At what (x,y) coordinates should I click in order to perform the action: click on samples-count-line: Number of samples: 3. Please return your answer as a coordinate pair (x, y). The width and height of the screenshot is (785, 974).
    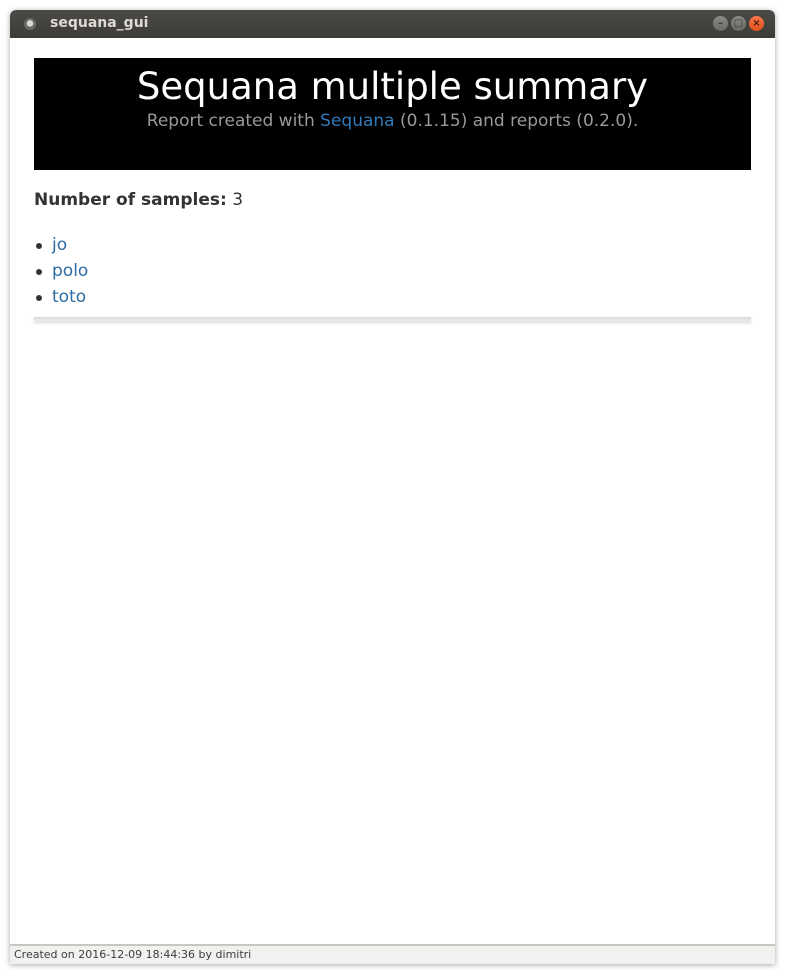
    Looking at the image, I should click on (138, 200).